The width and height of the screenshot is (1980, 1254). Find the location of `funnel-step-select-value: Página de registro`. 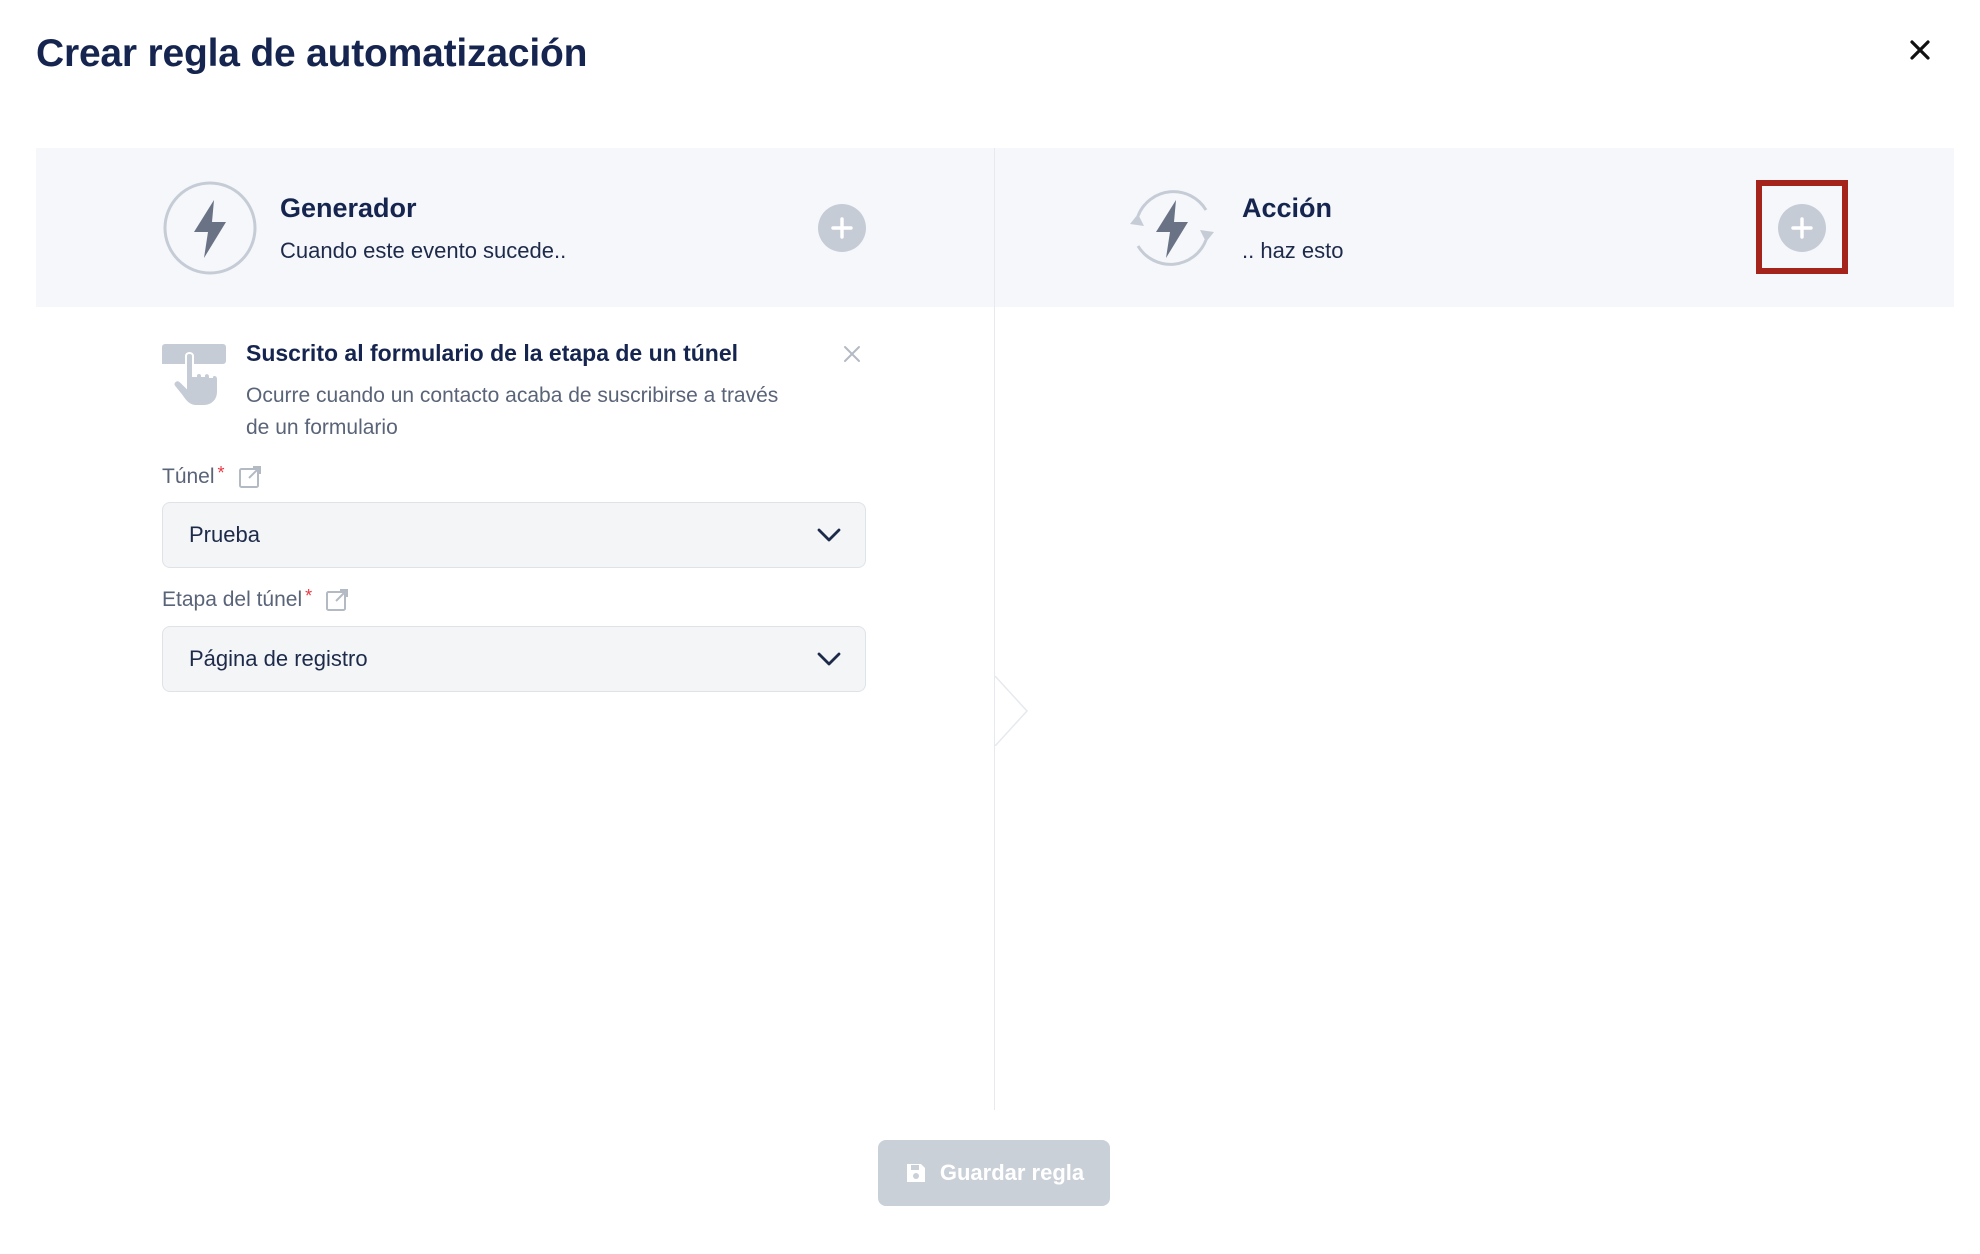

funnel-step-select-value: Página de registro is located at coordinates (278, 658).